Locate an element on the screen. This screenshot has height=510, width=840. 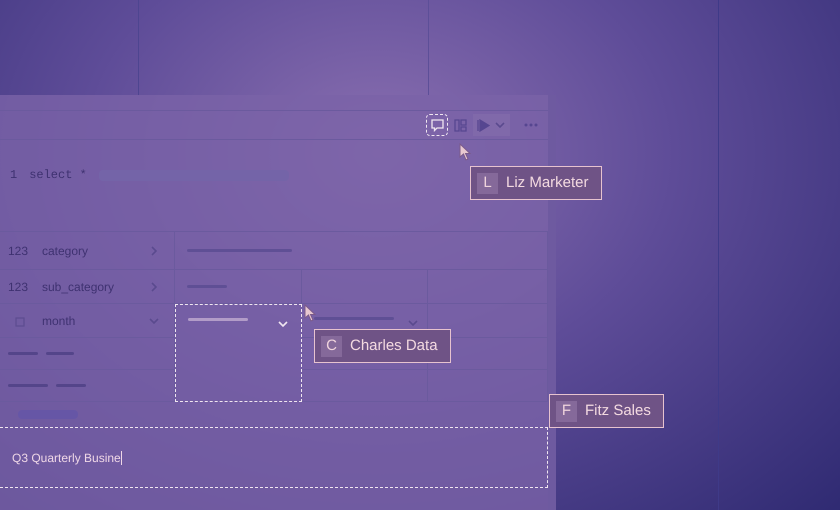
comment-icon is located at coordinates (437, 125).